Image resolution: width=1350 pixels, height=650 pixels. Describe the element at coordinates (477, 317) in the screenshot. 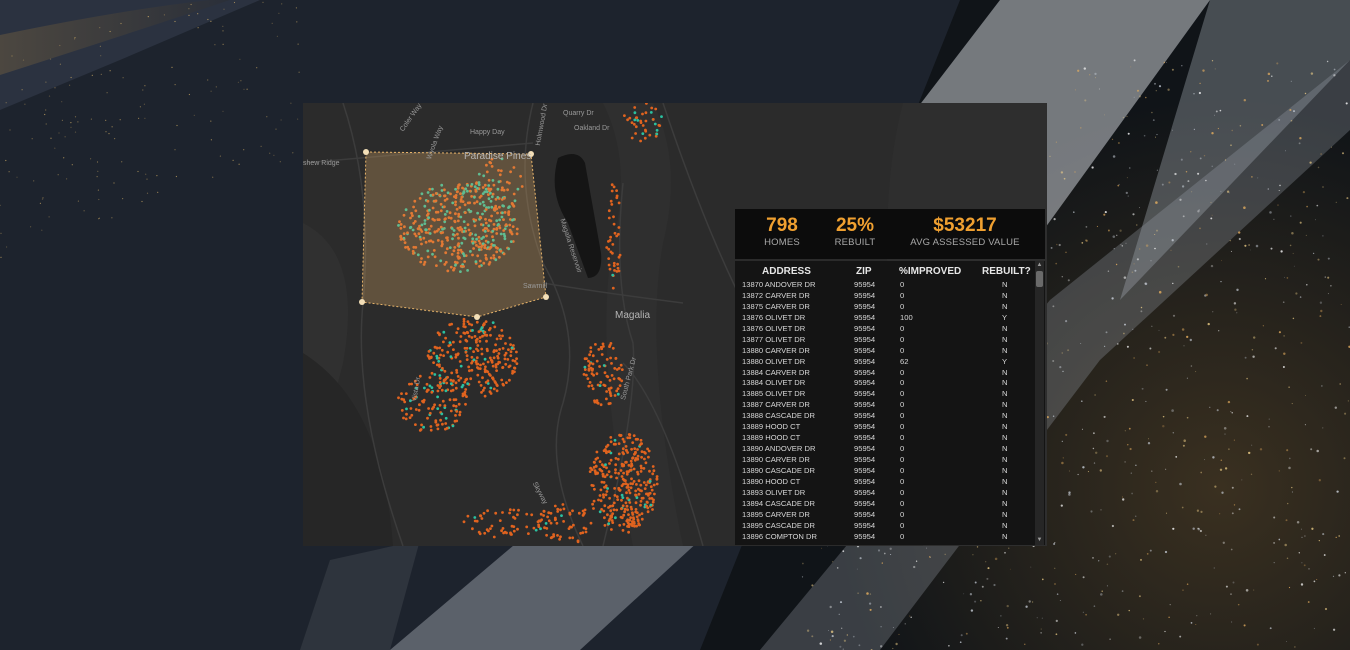

I see `polygon-vertex-handle` at that location.